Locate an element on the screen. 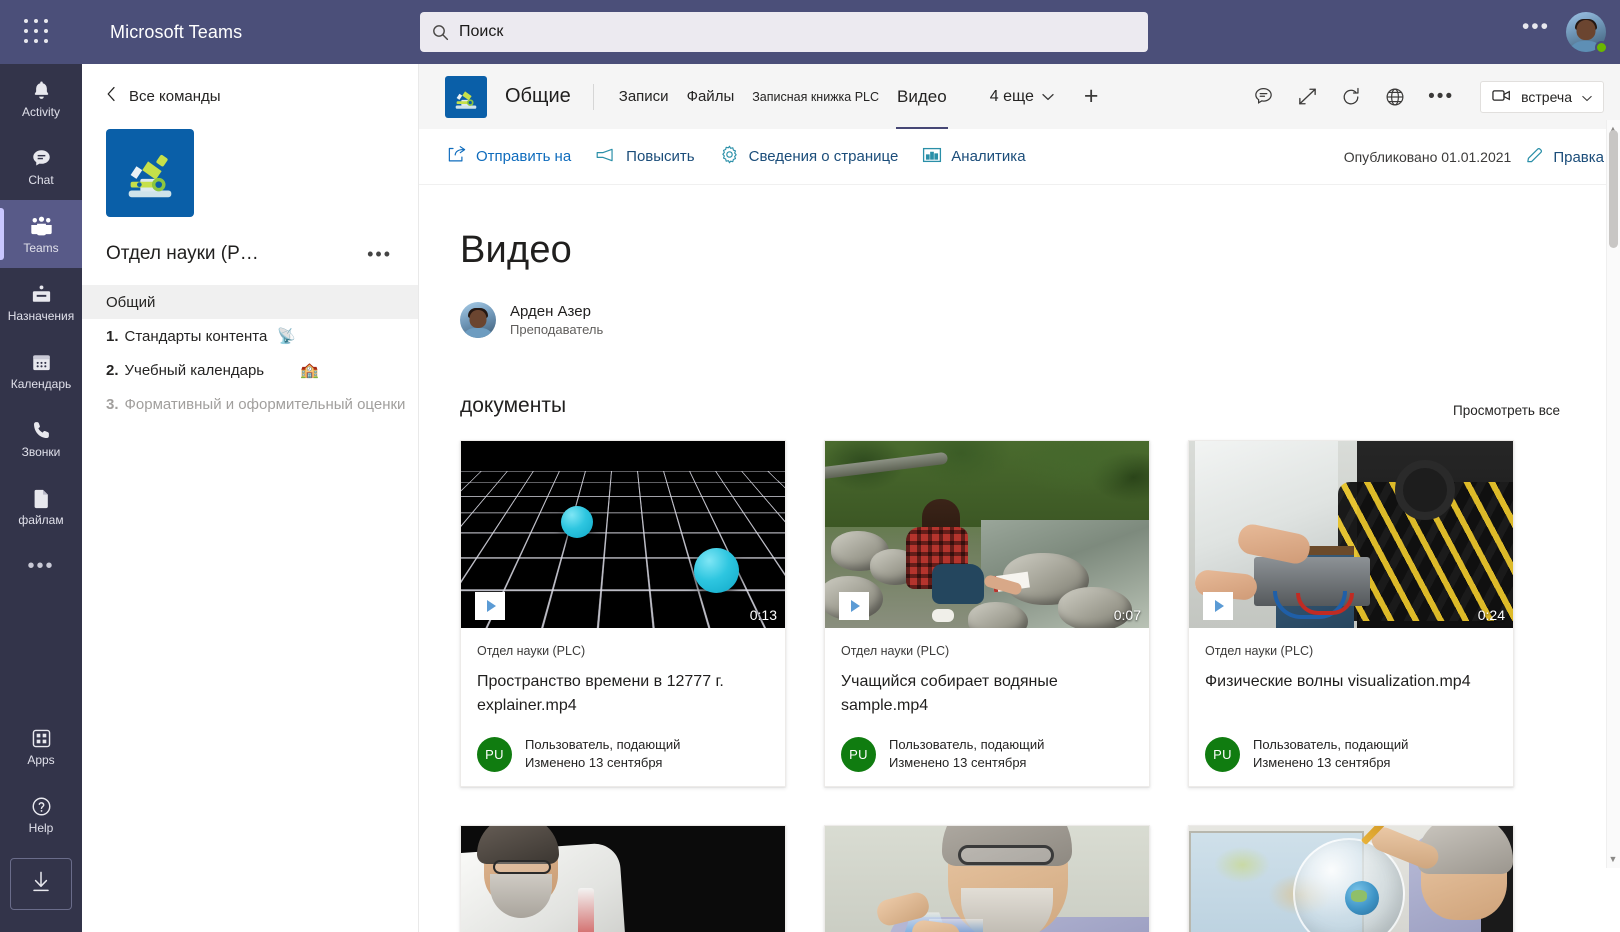  back-to-all-teams: Все команды is located at coordinates (250, 85).